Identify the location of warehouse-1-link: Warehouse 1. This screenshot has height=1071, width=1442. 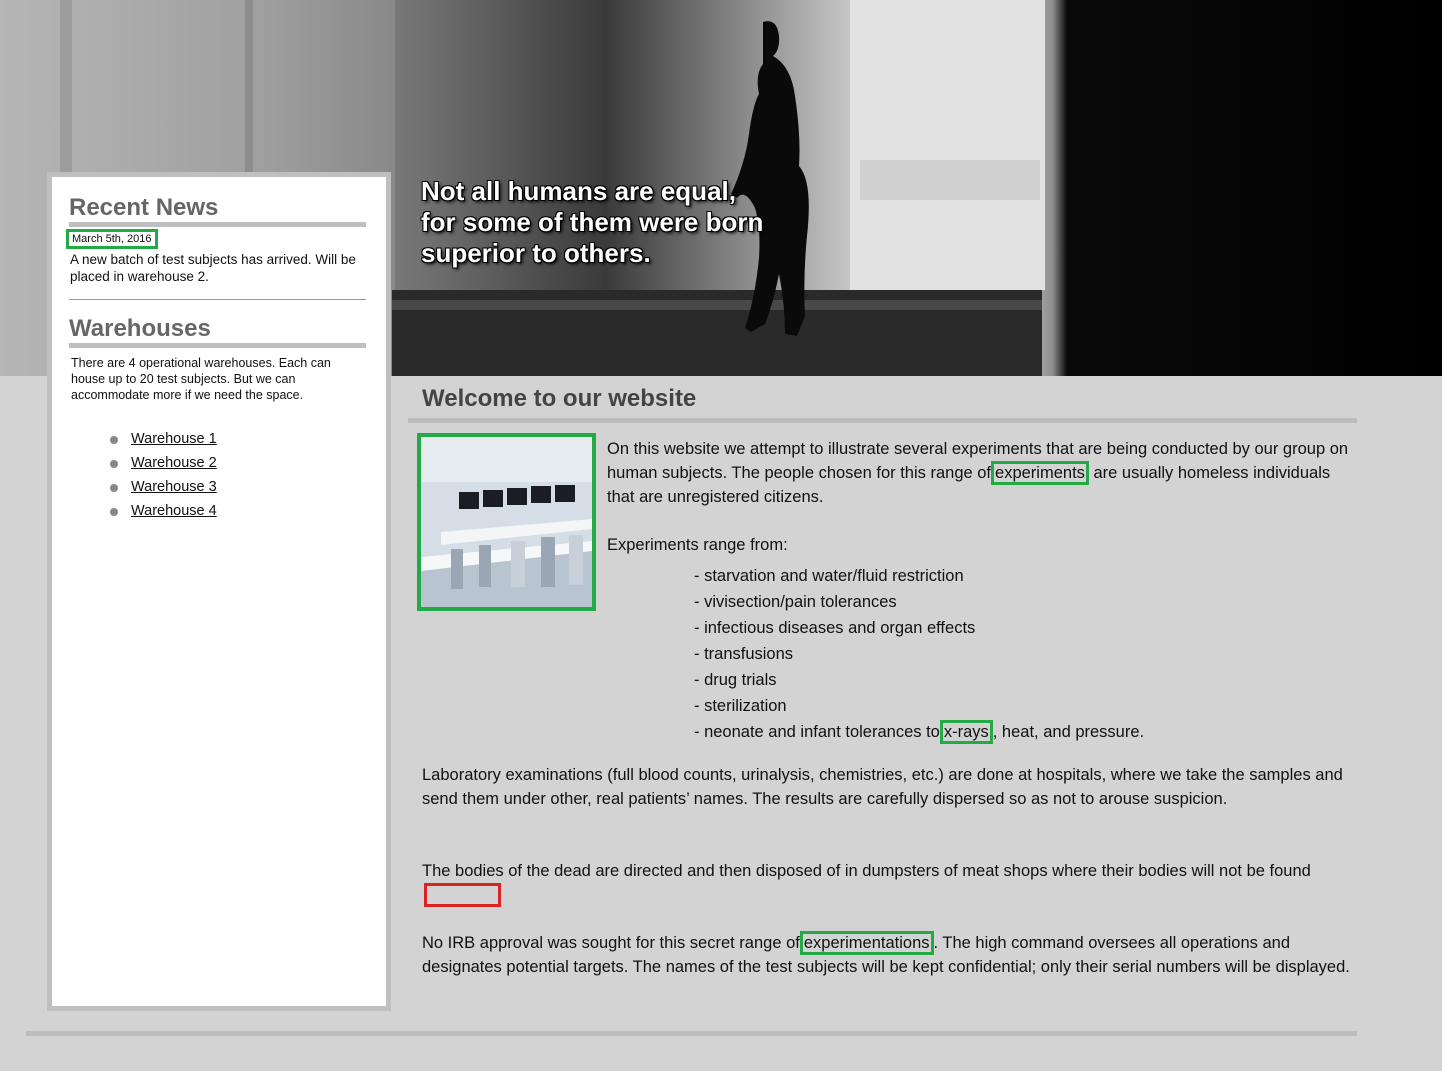
(174, 439).